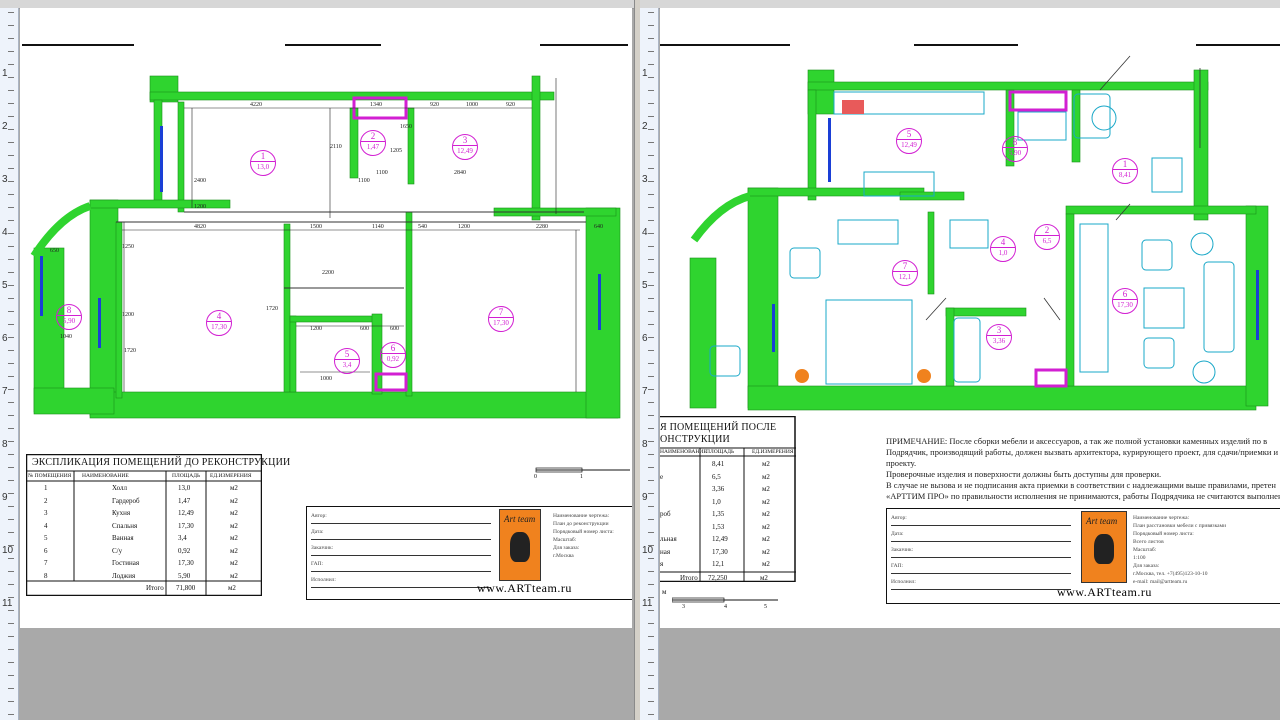  Describe the element at coordinates (598, 227) in the screenshot. I see `dimension-label: 640` at that location.